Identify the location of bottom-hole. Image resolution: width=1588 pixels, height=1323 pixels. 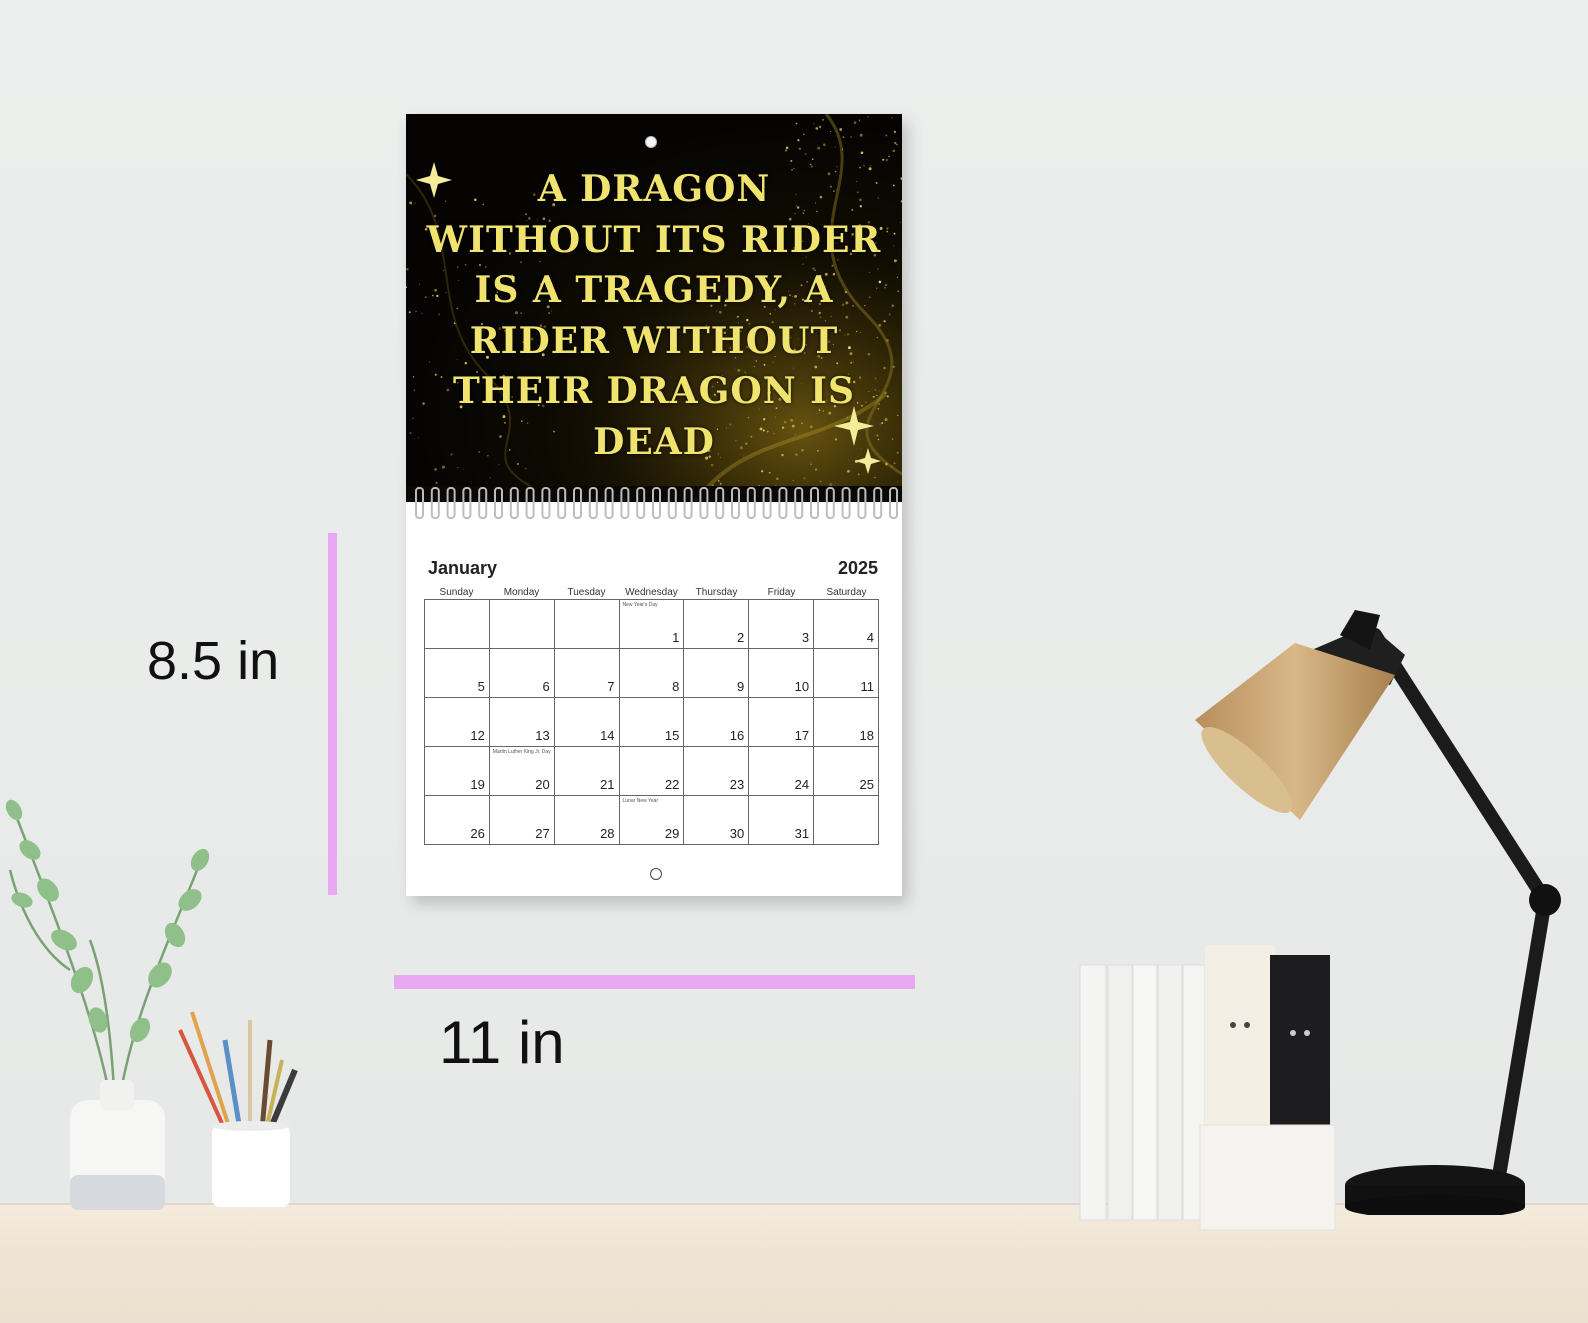
(656, 874).